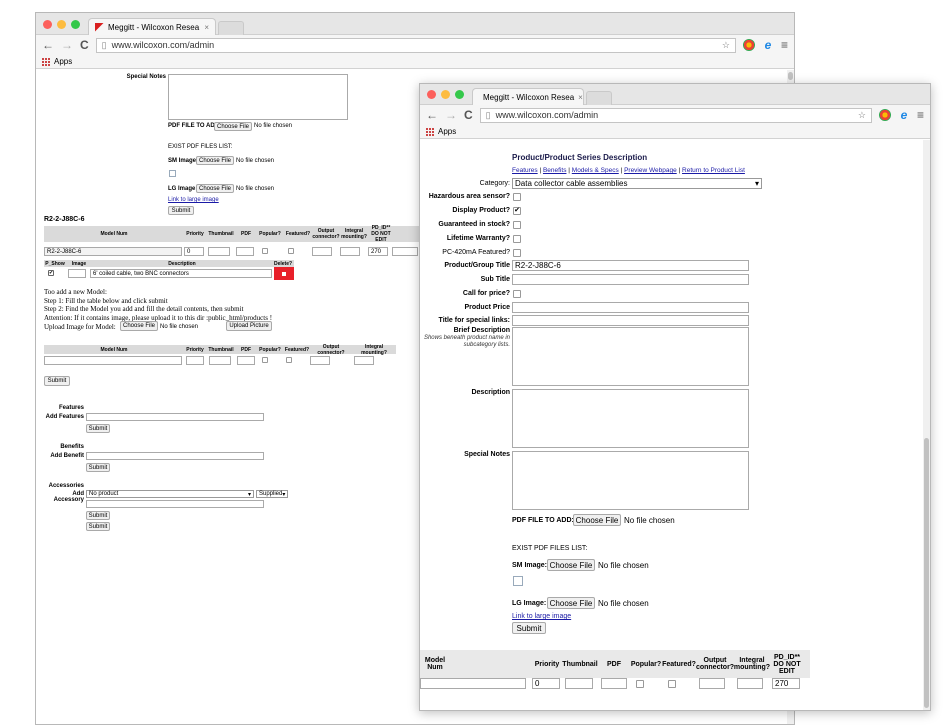 Image resolution: width=950 pixels, height=725 pixels. What do you see at coordinates (595, 170) in the screenshot?
I see `models-specs-link: Models & Specs` at bounding box center [595, 170].